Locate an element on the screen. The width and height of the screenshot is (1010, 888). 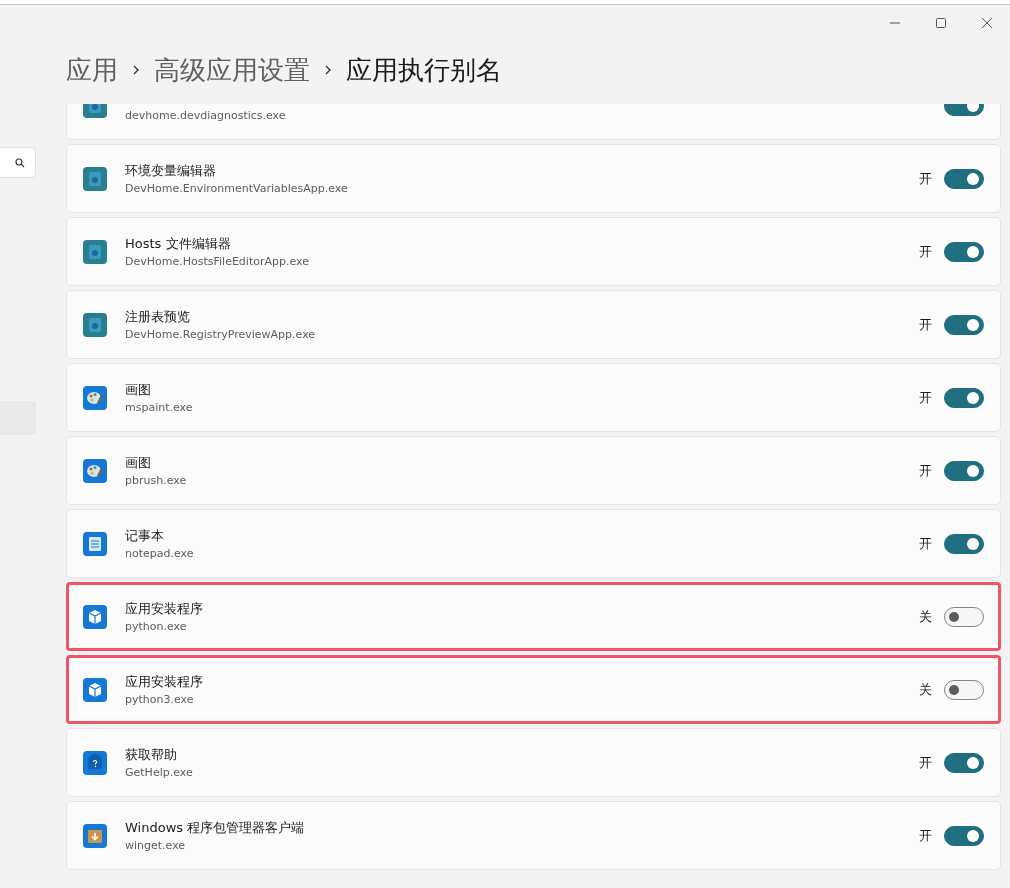
search-icon is located at coordinates (20, 162).